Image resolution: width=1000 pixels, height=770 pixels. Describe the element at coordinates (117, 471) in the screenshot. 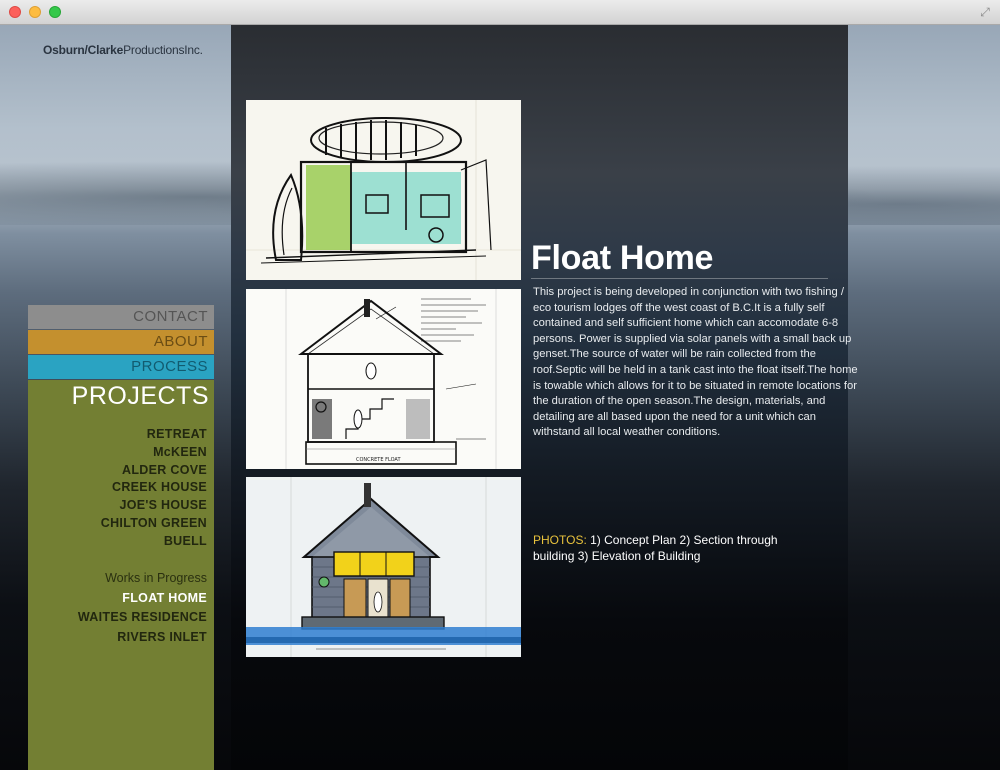

I see `project-link-alder-cove: ALDER COVE` at that location.